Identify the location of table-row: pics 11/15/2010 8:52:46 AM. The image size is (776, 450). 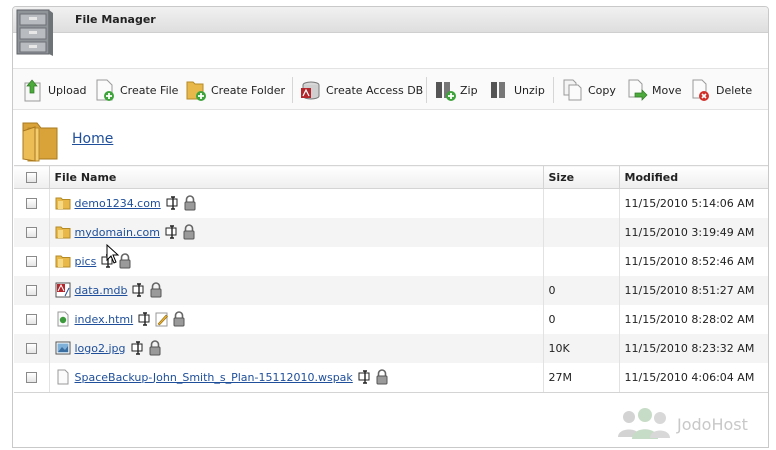
(391, 261).